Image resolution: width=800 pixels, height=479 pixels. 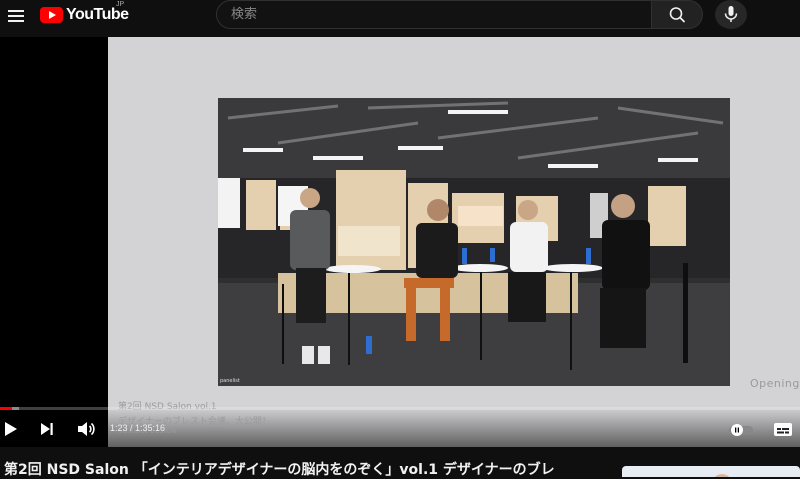 I want to click on time-display: 1:23 / 1:35:16, so click(x=138, y=428).